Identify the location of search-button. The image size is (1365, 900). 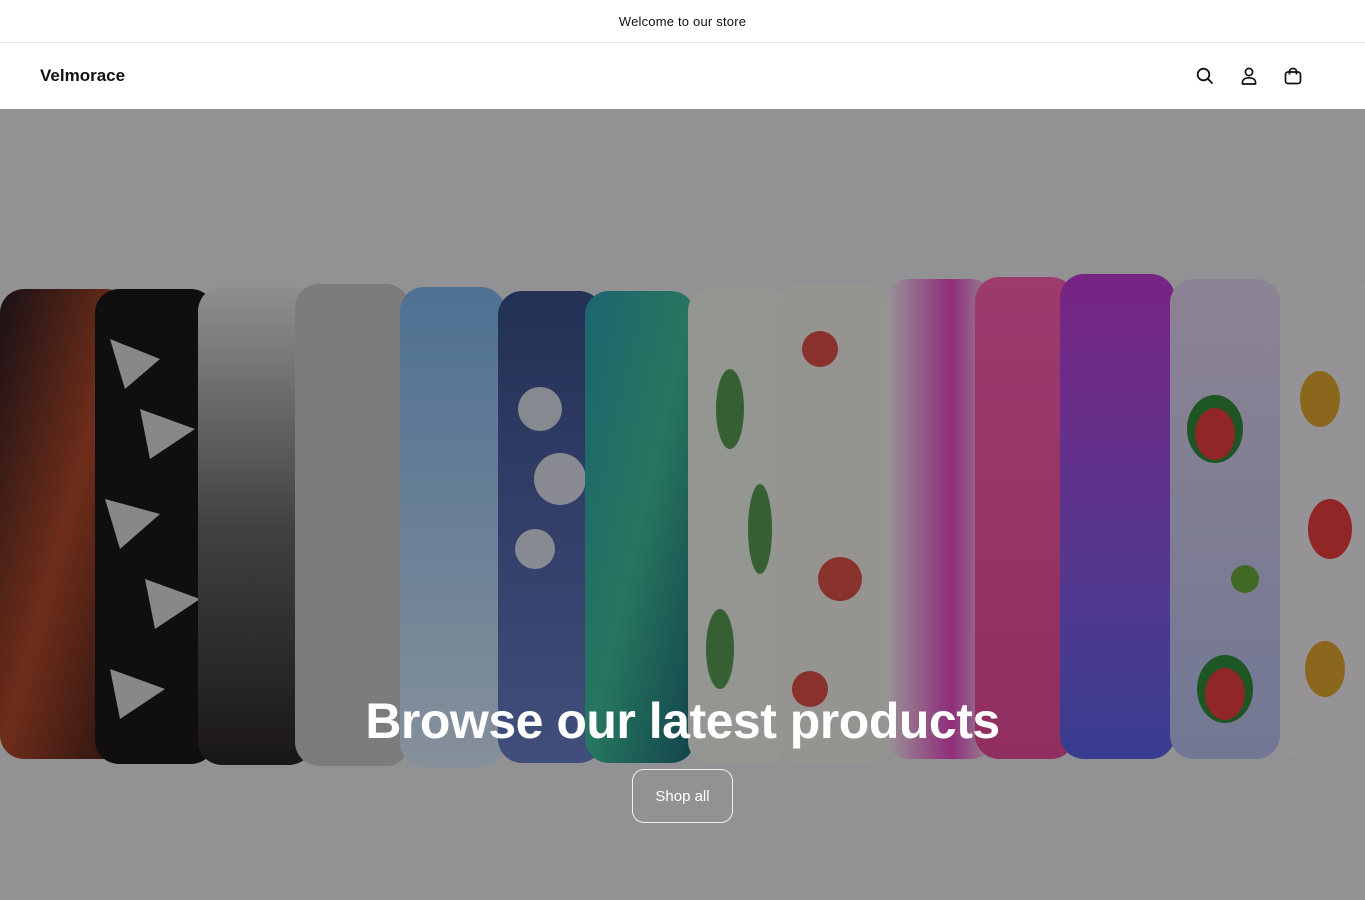
(1205, 76).